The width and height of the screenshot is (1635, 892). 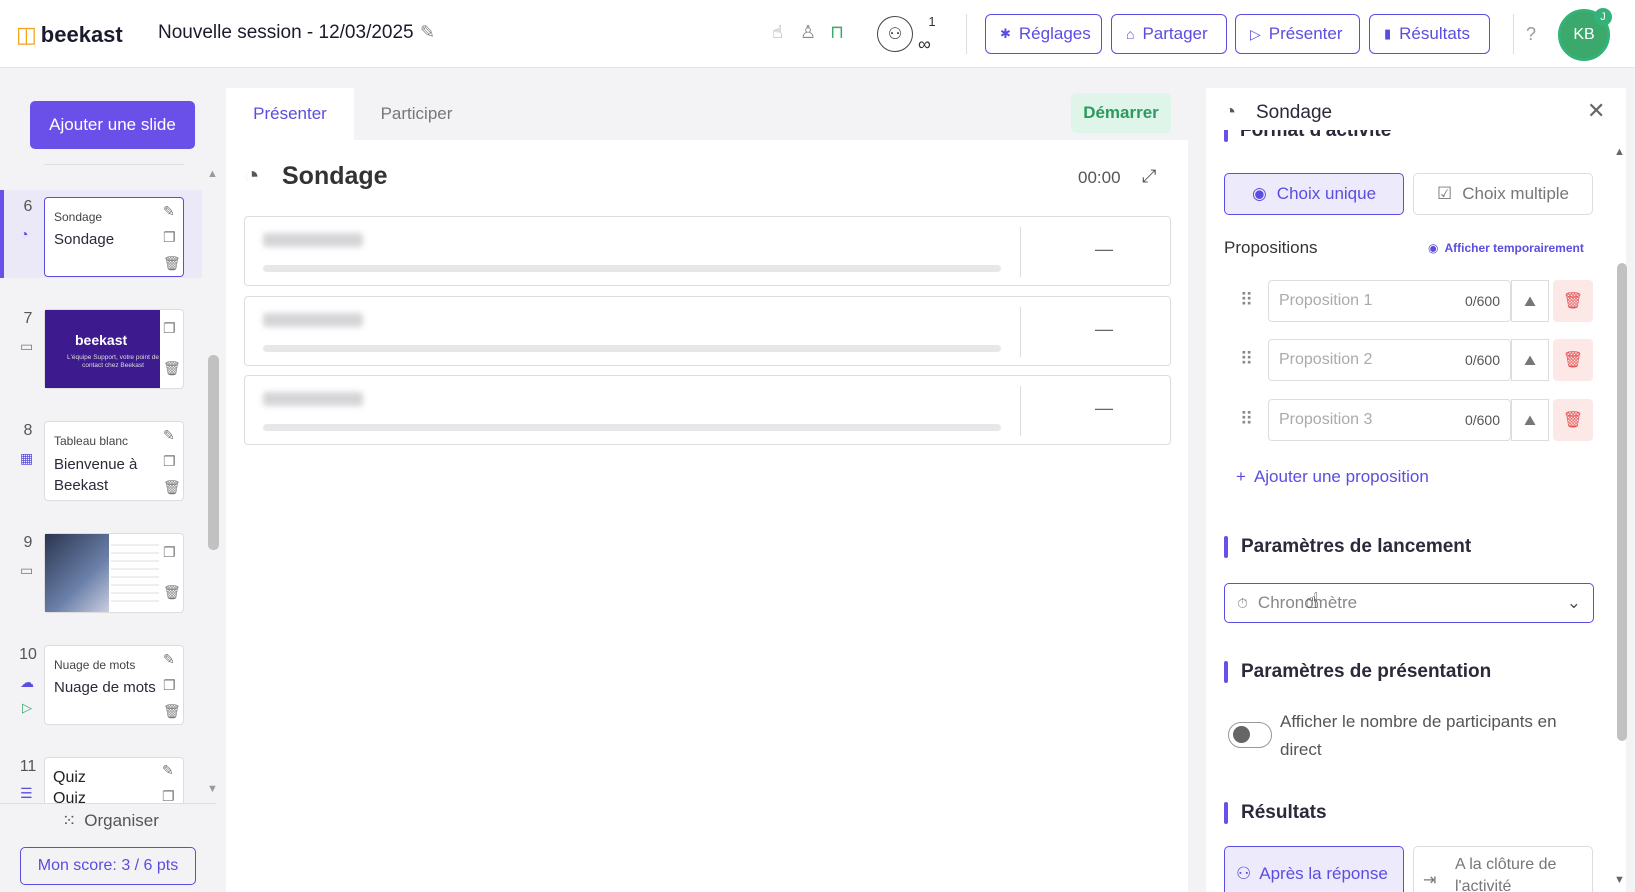 I want to click on launch-params-heading: Paramètres de lancement, so click(x=1356, y=546).